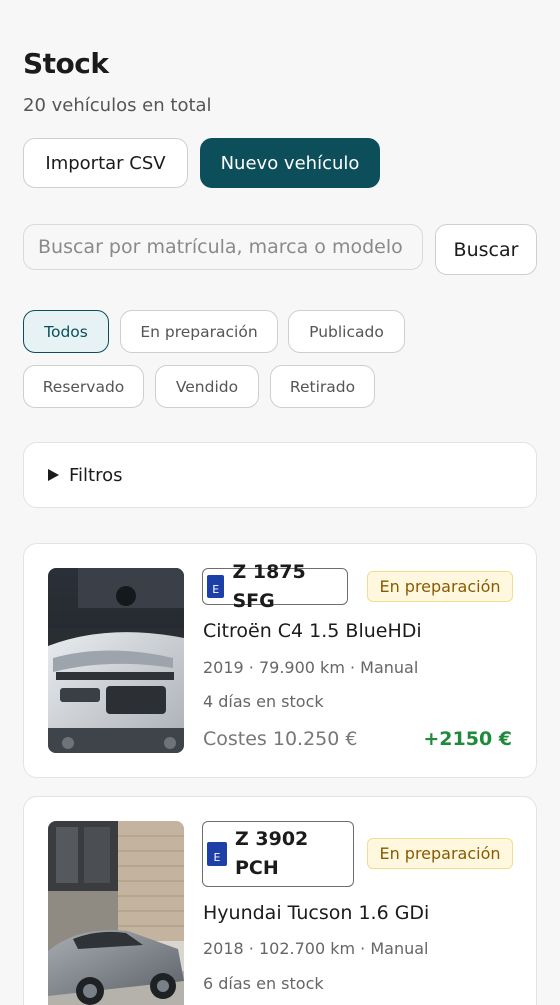 The height and width of the screenshot is (1005, 560). I want to click on plate-number: Z 1875 SFG, so click(269, 586).